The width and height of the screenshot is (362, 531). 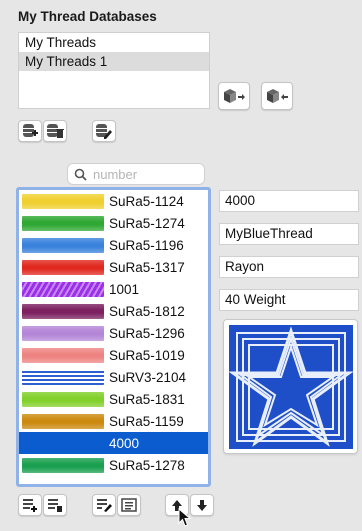 I want to click on box-export-icon, so click(x=277, y=96).